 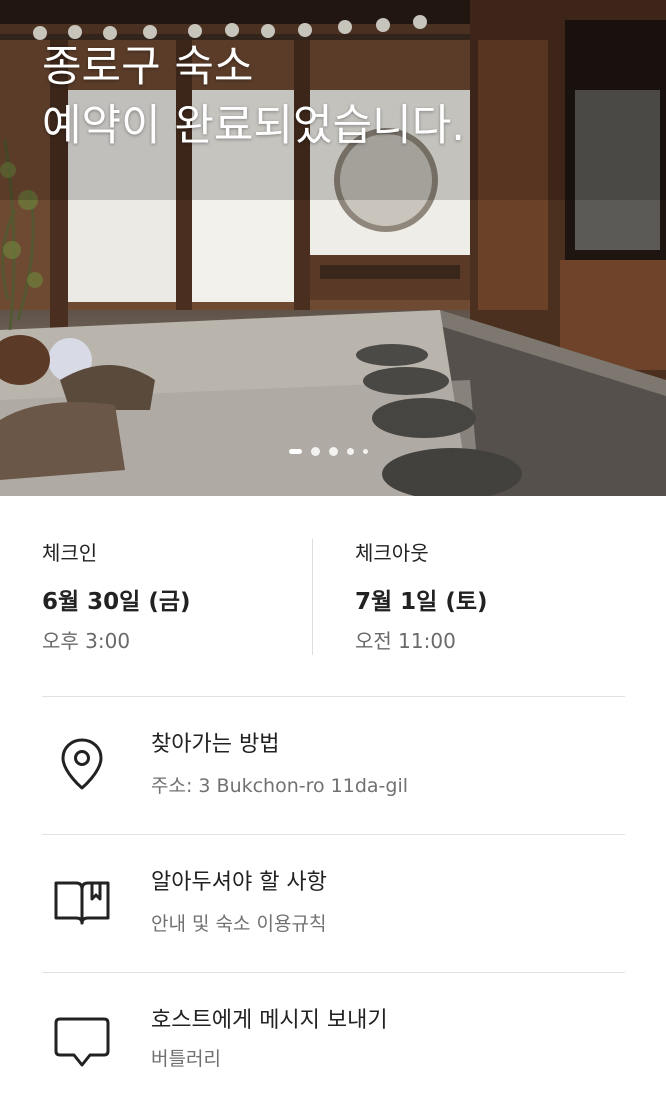 What do you see at coordinates (392, 553) in the screenshot?
I see `checkout-label: 체크아웃` at bounding box center [392, 553].